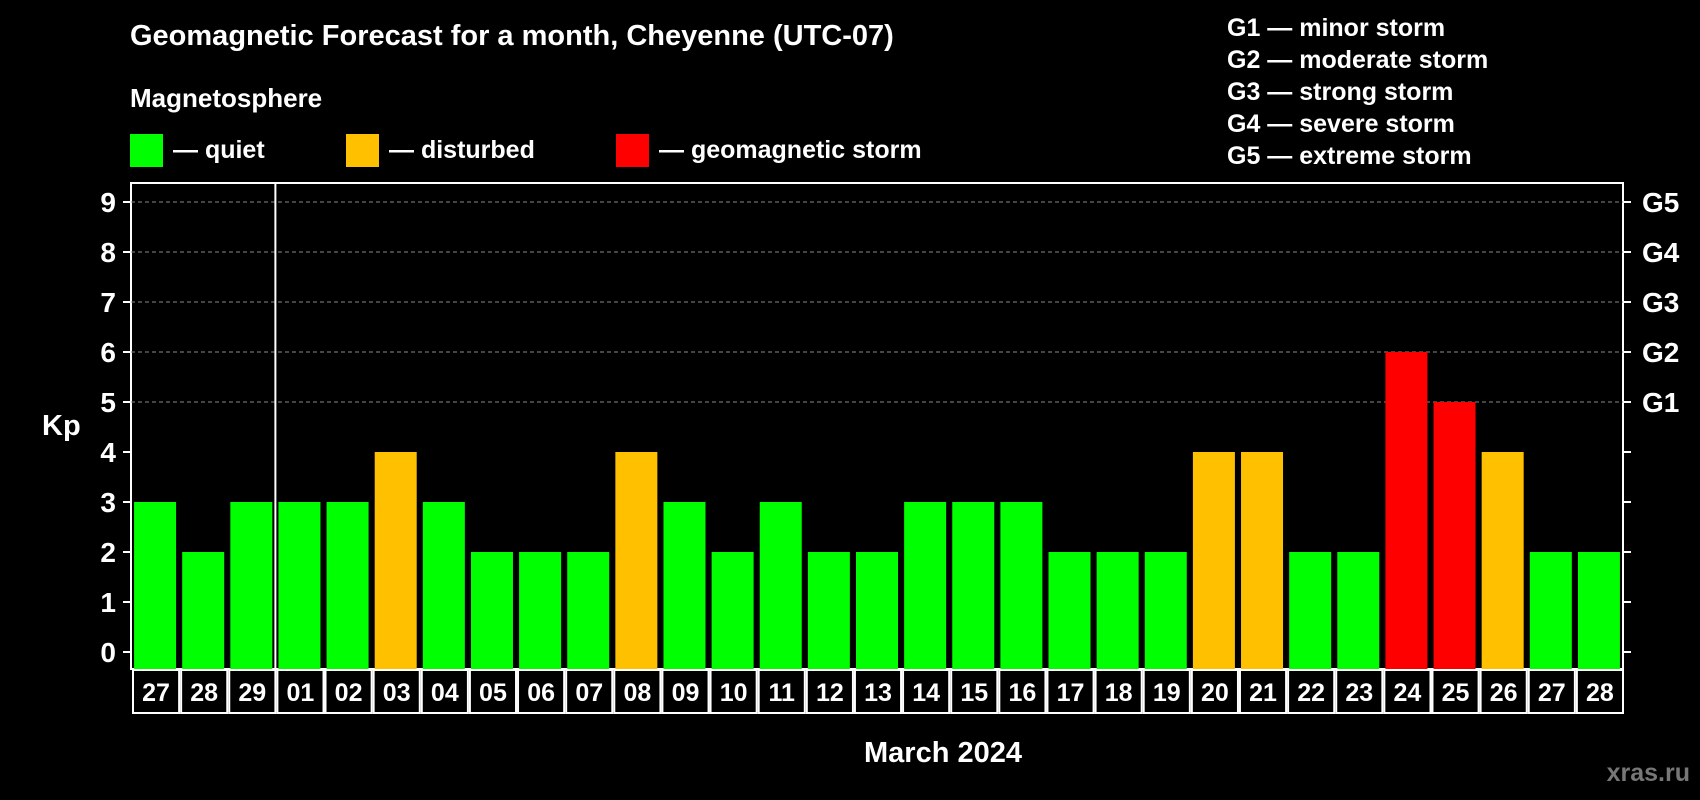  What do you see at coordinates (926, 693) in the screenshot?
I see `x-tick-label: 14` at bounding box center [926, 693].